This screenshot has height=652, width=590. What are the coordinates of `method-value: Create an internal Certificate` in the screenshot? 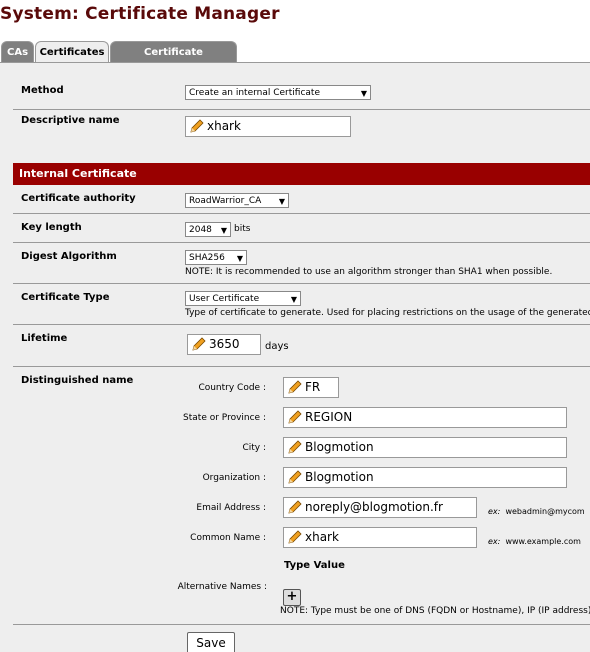 It's located at (254, 93).